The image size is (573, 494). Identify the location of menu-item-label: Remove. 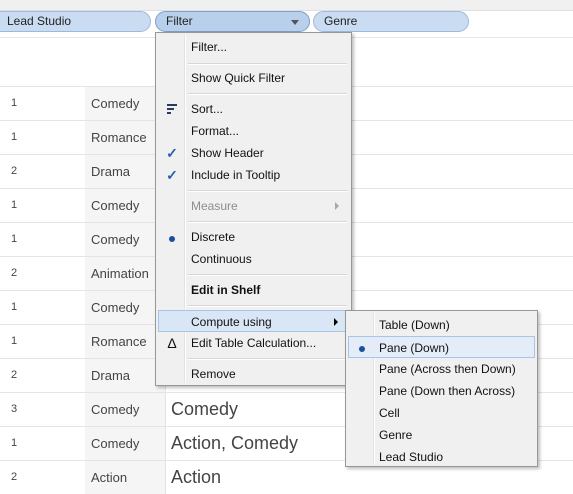
(213, 374).